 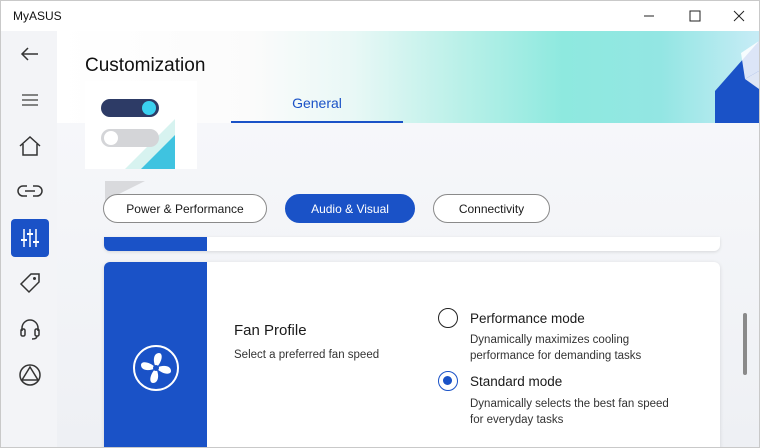 I want to click on fan-profile-title: Fan Profile, so click(x=270, y=330).